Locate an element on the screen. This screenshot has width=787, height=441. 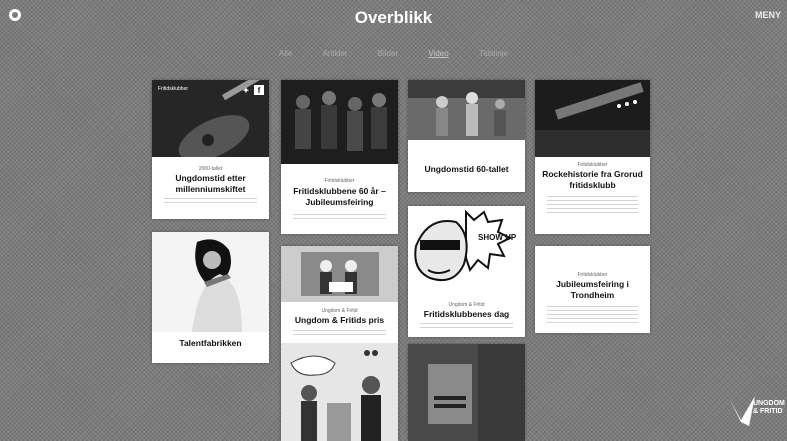
card-poster is located at coordinates (466, 392).